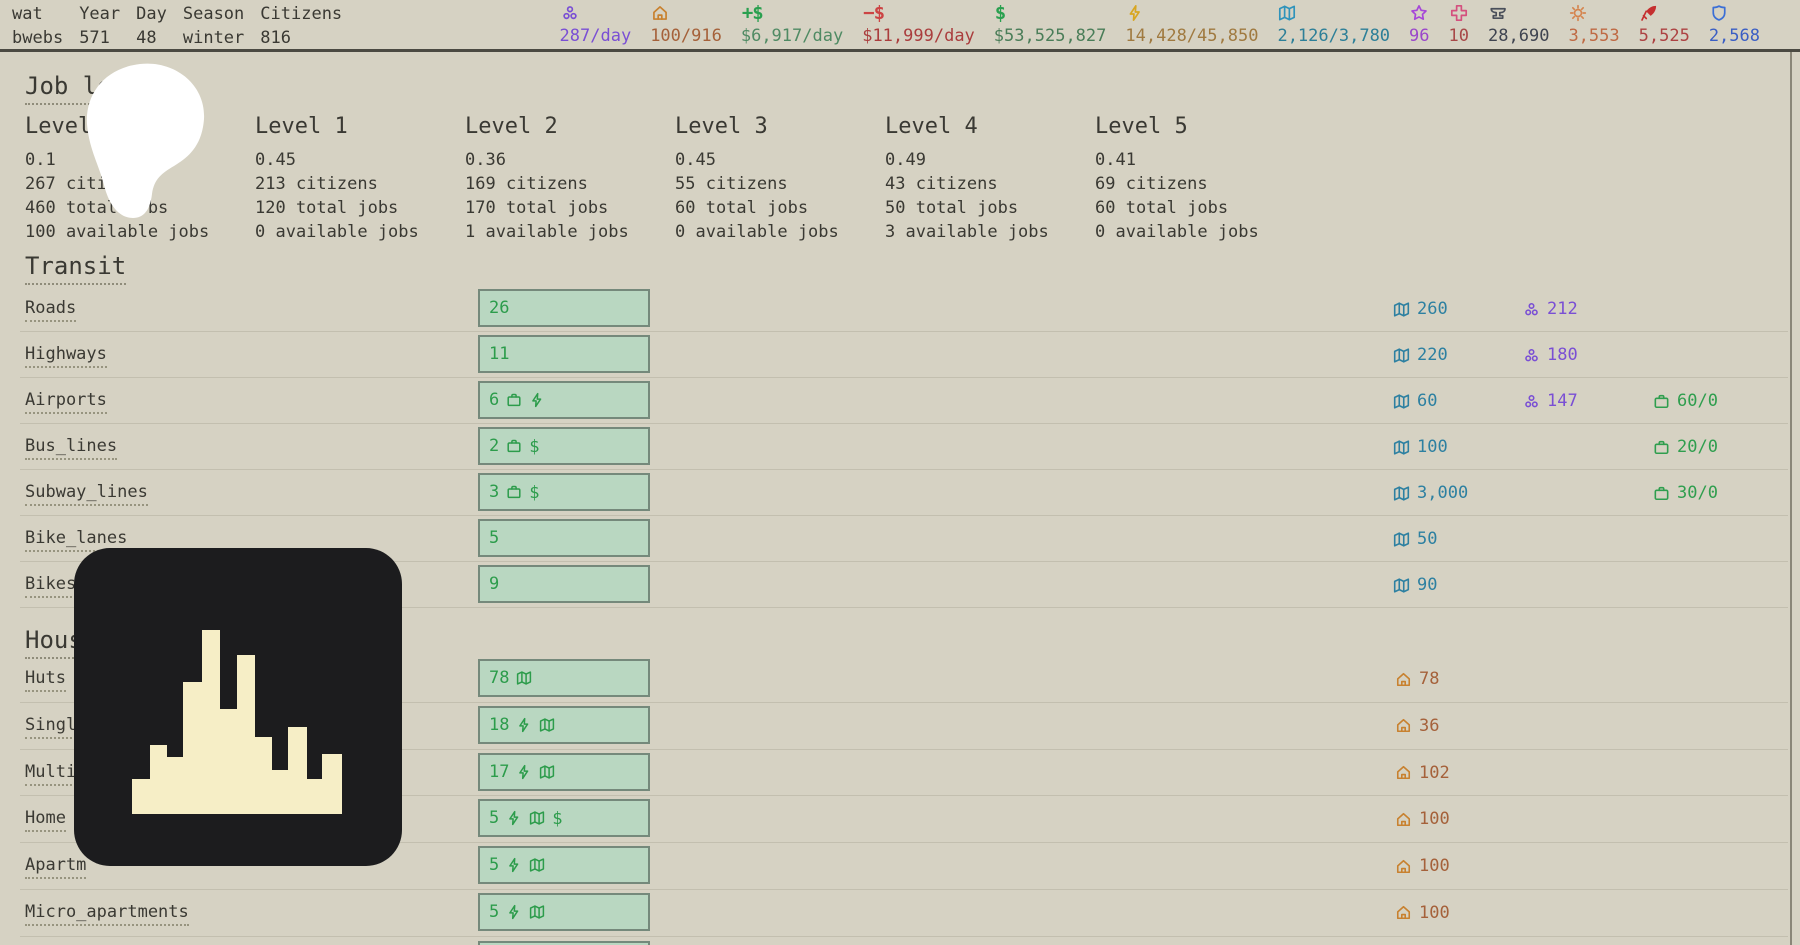 The height and width of the screenshot is (945, 1800). Describe the element at coordinates (1664, 25) in the screenshot. I see `stat-attack: 5,525` at that location.